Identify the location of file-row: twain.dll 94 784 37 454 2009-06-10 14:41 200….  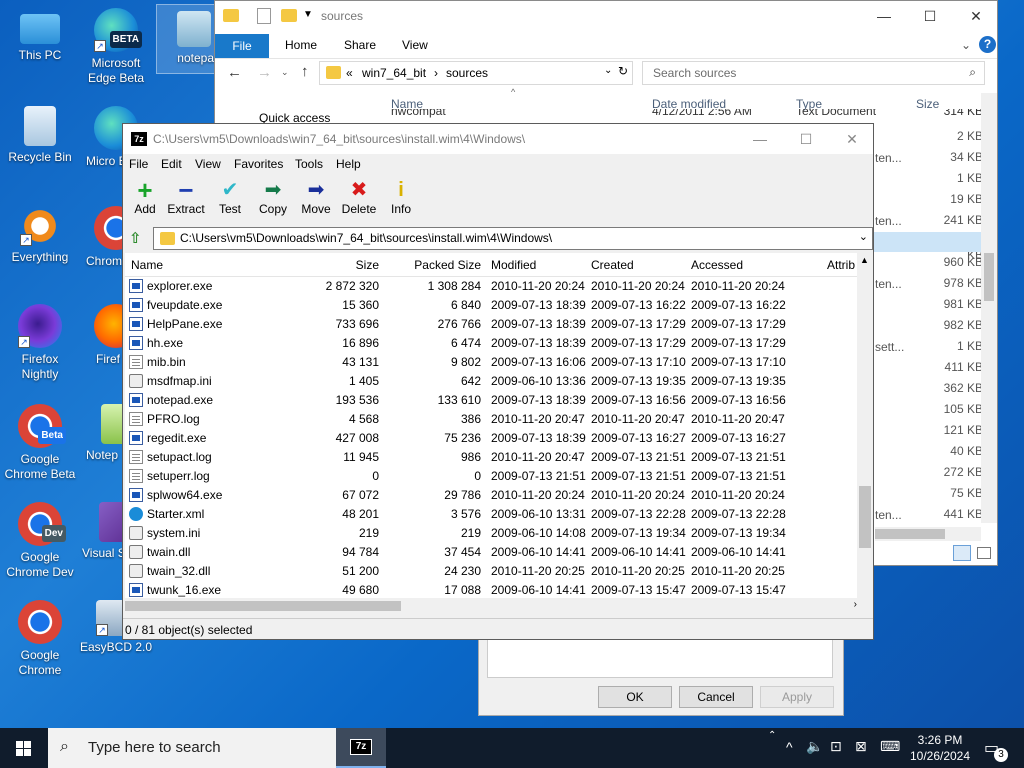
(492, 552).